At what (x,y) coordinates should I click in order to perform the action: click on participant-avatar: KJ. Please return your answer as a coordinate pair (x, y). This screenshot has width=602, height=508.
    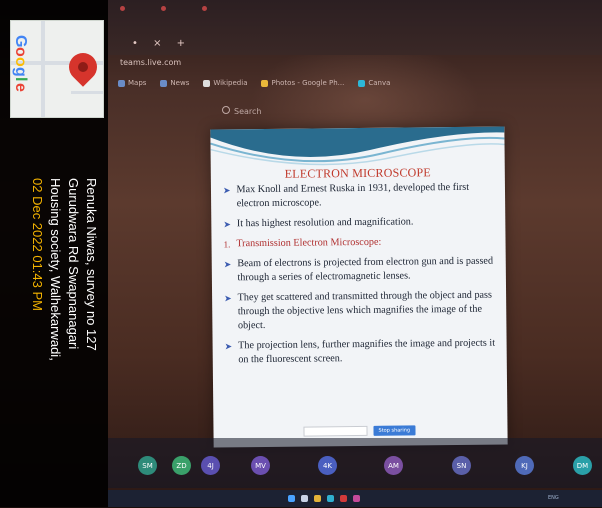
    Looking at the image, I should click on (524, 465).